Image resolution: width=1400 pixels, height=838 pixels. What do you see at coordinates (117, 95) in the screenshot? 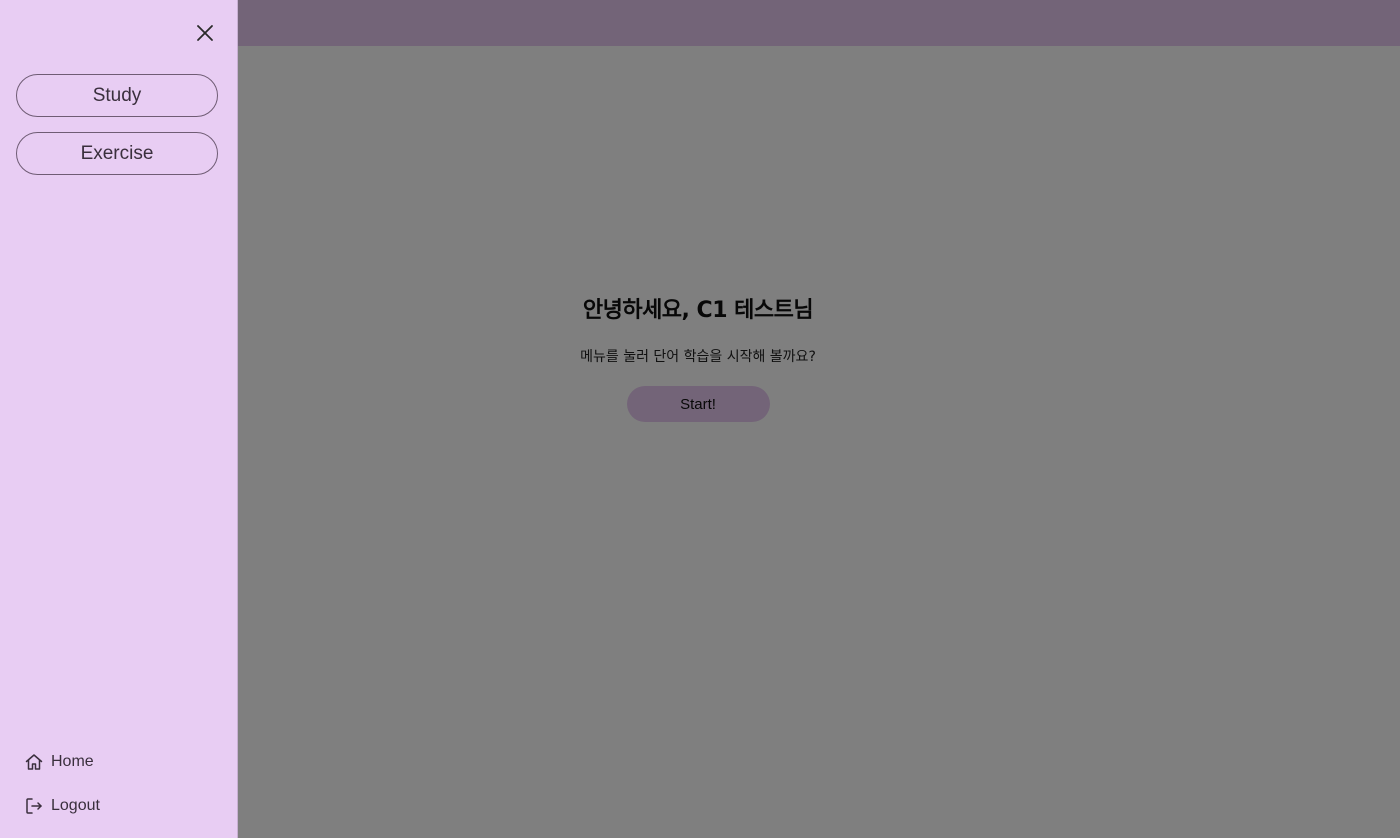
I see `menu-study-button: Study` at bounding box center [117, 95].